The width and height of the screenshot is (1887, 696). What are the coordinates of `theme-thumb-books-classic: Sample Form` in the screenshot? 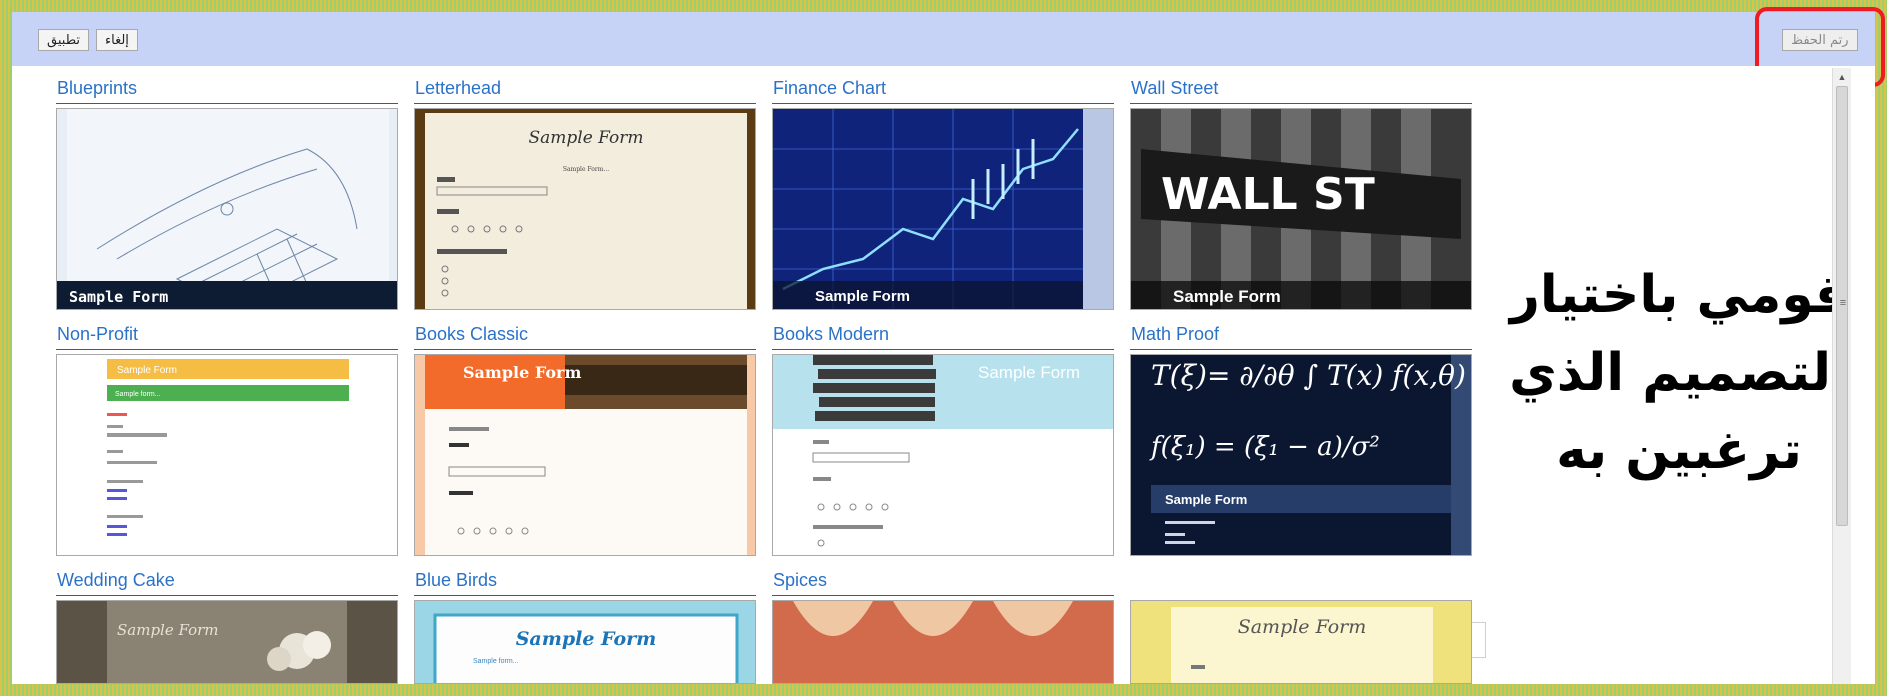 It's located at (585, 455).